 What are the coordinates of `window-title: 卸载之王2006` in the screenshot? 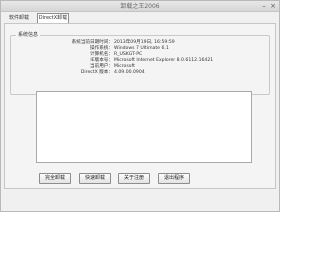 It's located at (140, 6).